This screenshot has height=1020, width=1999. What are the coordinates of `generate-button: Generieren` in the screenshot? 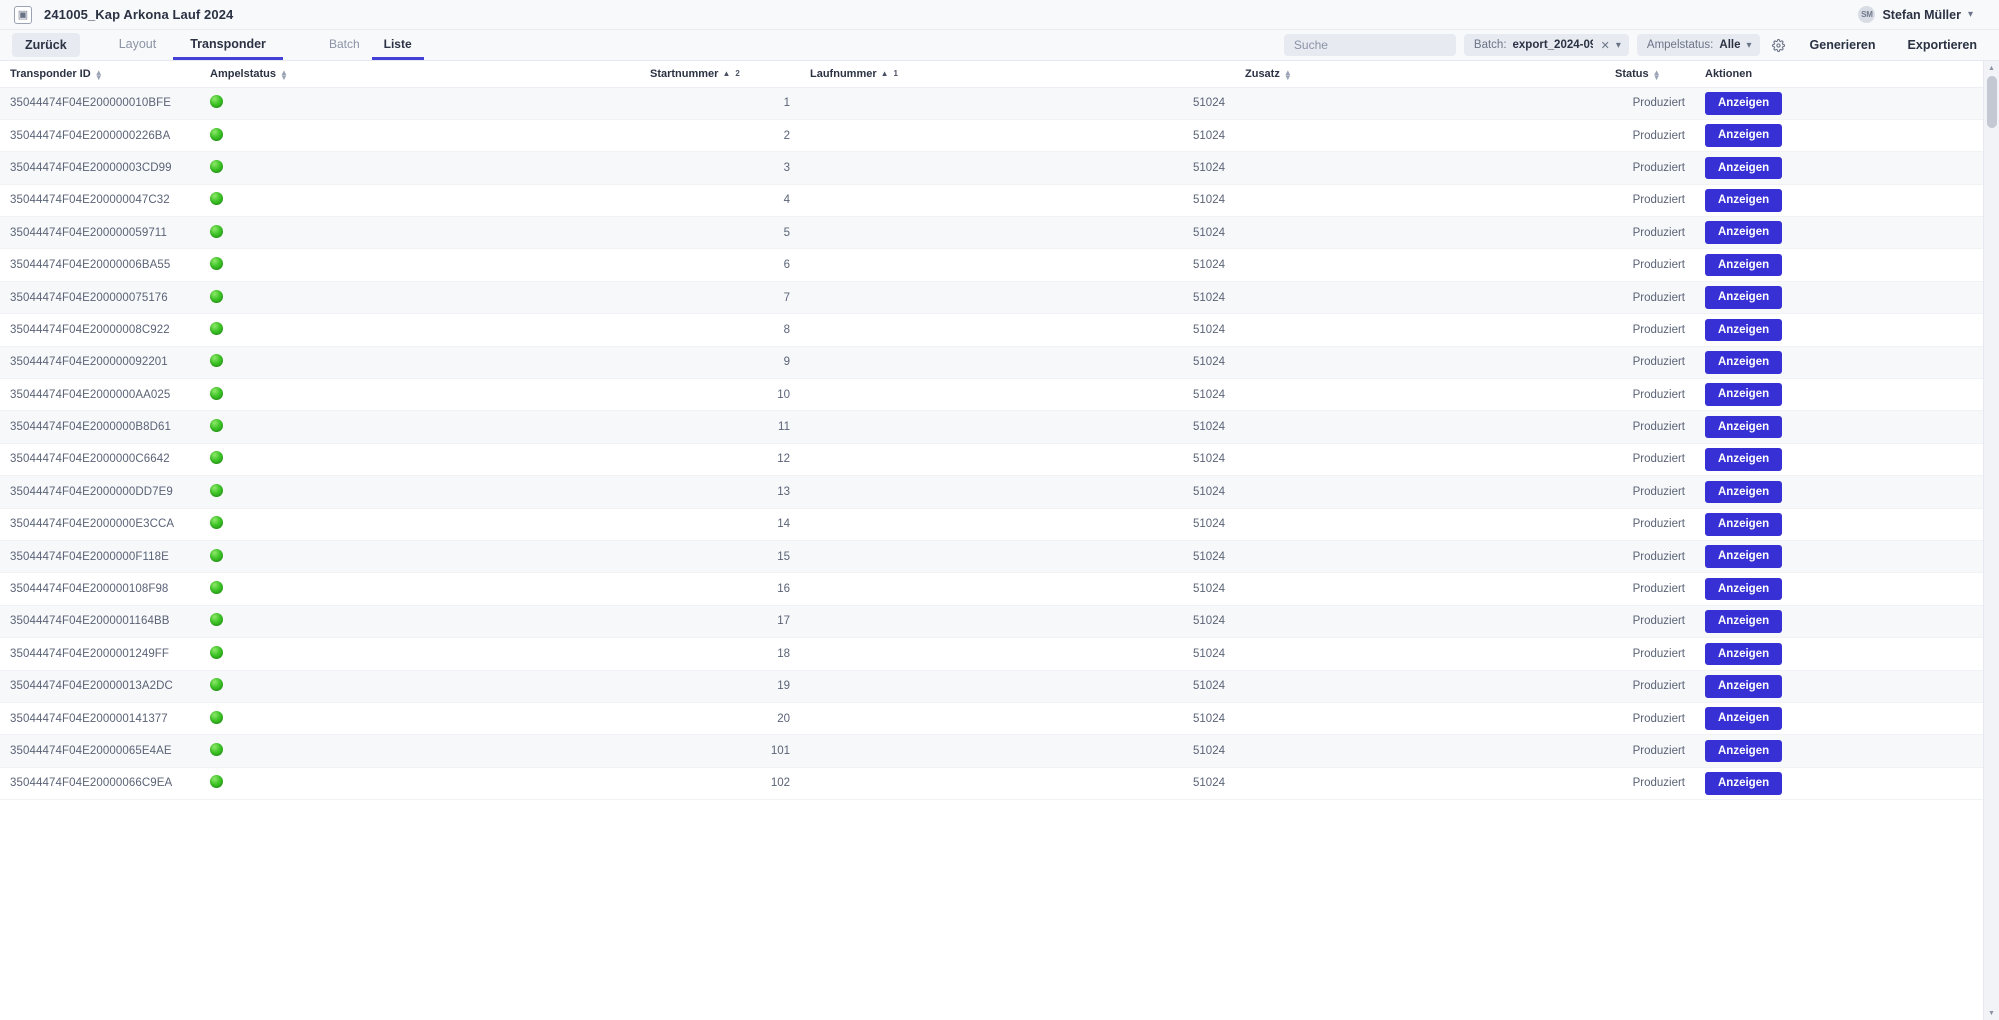 It's located at (1843, 45).